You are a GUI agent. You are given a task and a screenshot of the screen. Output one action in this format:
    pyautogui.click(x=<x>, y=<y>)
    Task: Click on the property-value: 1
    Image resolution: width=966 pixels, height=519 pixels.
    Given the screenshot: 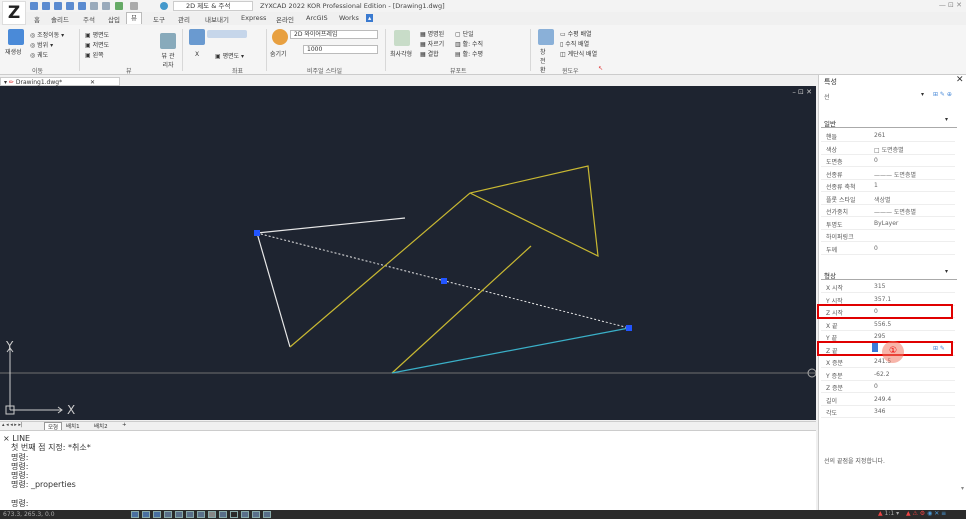 What is the action you would take?
    pyautogui.click(x=876, y=185)
    